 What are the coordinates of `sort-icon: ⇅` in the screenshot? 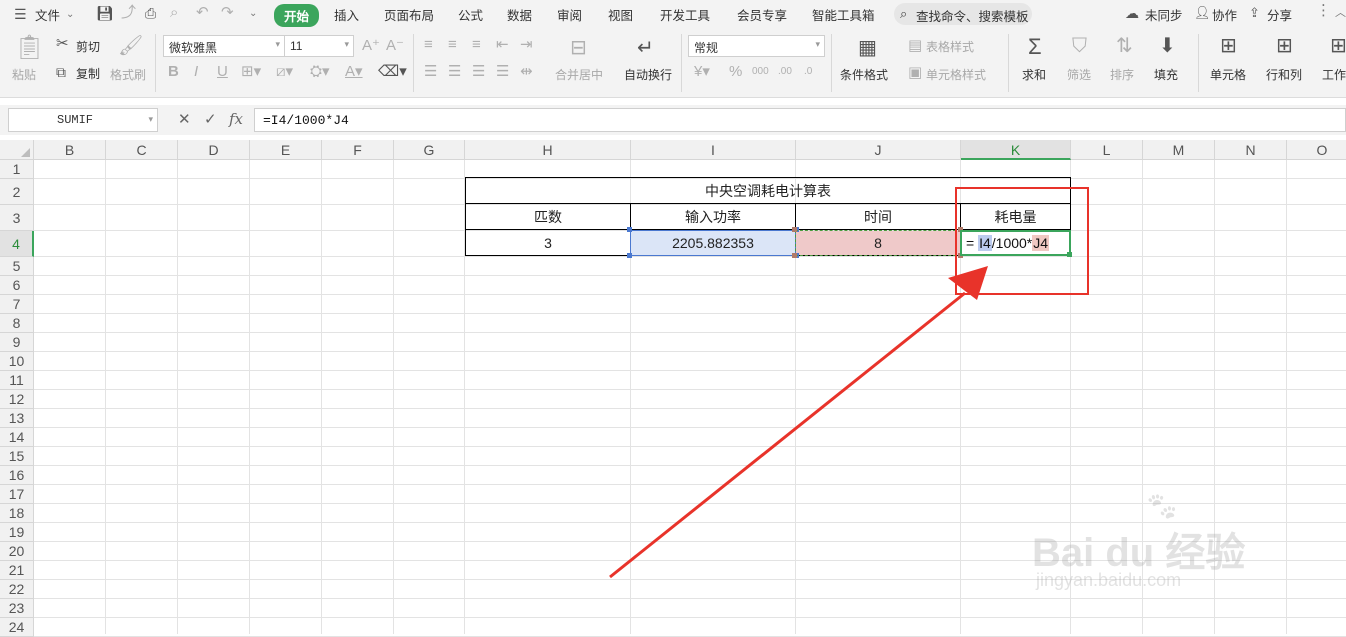 It's located at (1124, 46).